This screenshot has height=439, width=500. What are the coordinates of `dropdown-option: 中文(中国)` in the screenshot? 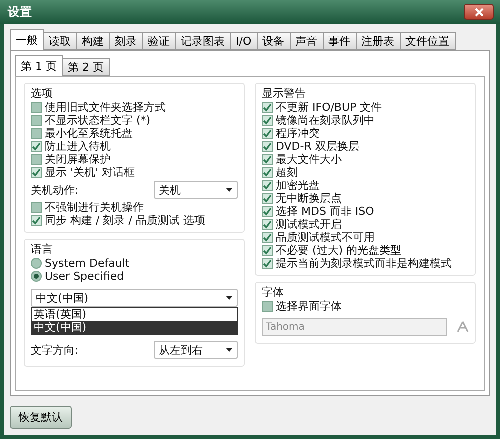 It's located at (134, 327).